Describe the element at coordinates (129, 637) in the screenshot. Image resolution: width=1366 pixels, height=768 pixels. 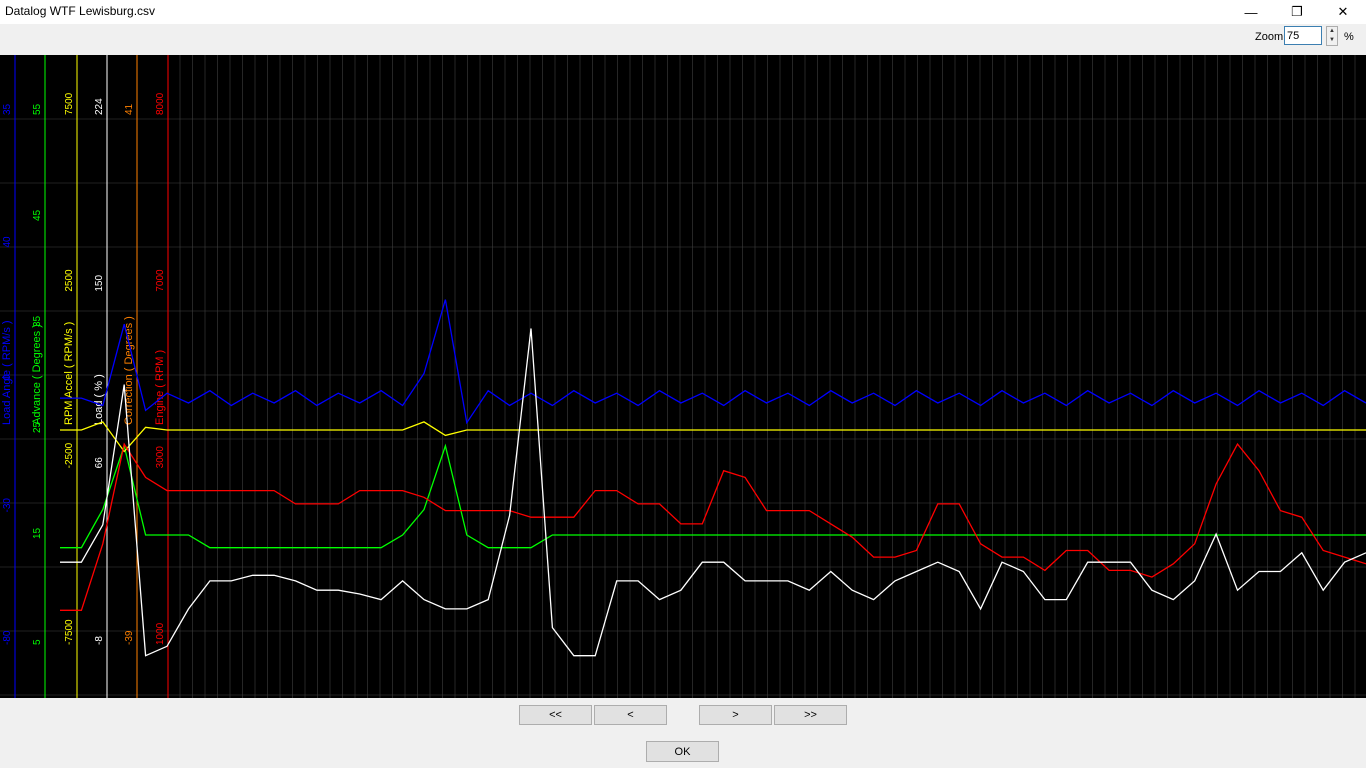
I see `axis-tick-label: -39` at that location.